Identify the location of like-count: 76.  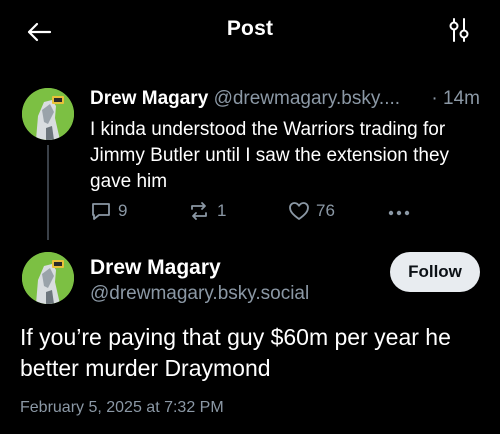
(325, 210).